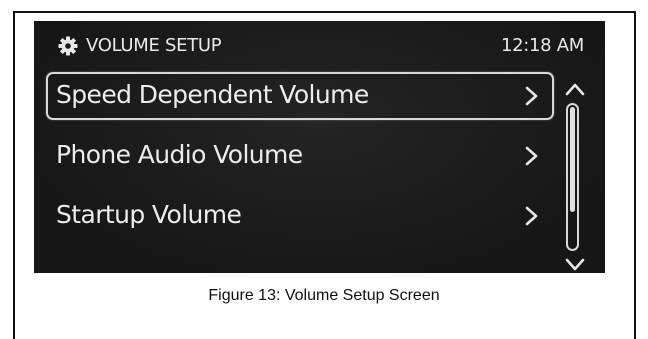 The width and height of the screenshot is (648, 339). What do you see at coordinates (572, 159) in the screenshot?
I see `scroll-thumb` at bounding box center [572, 159].